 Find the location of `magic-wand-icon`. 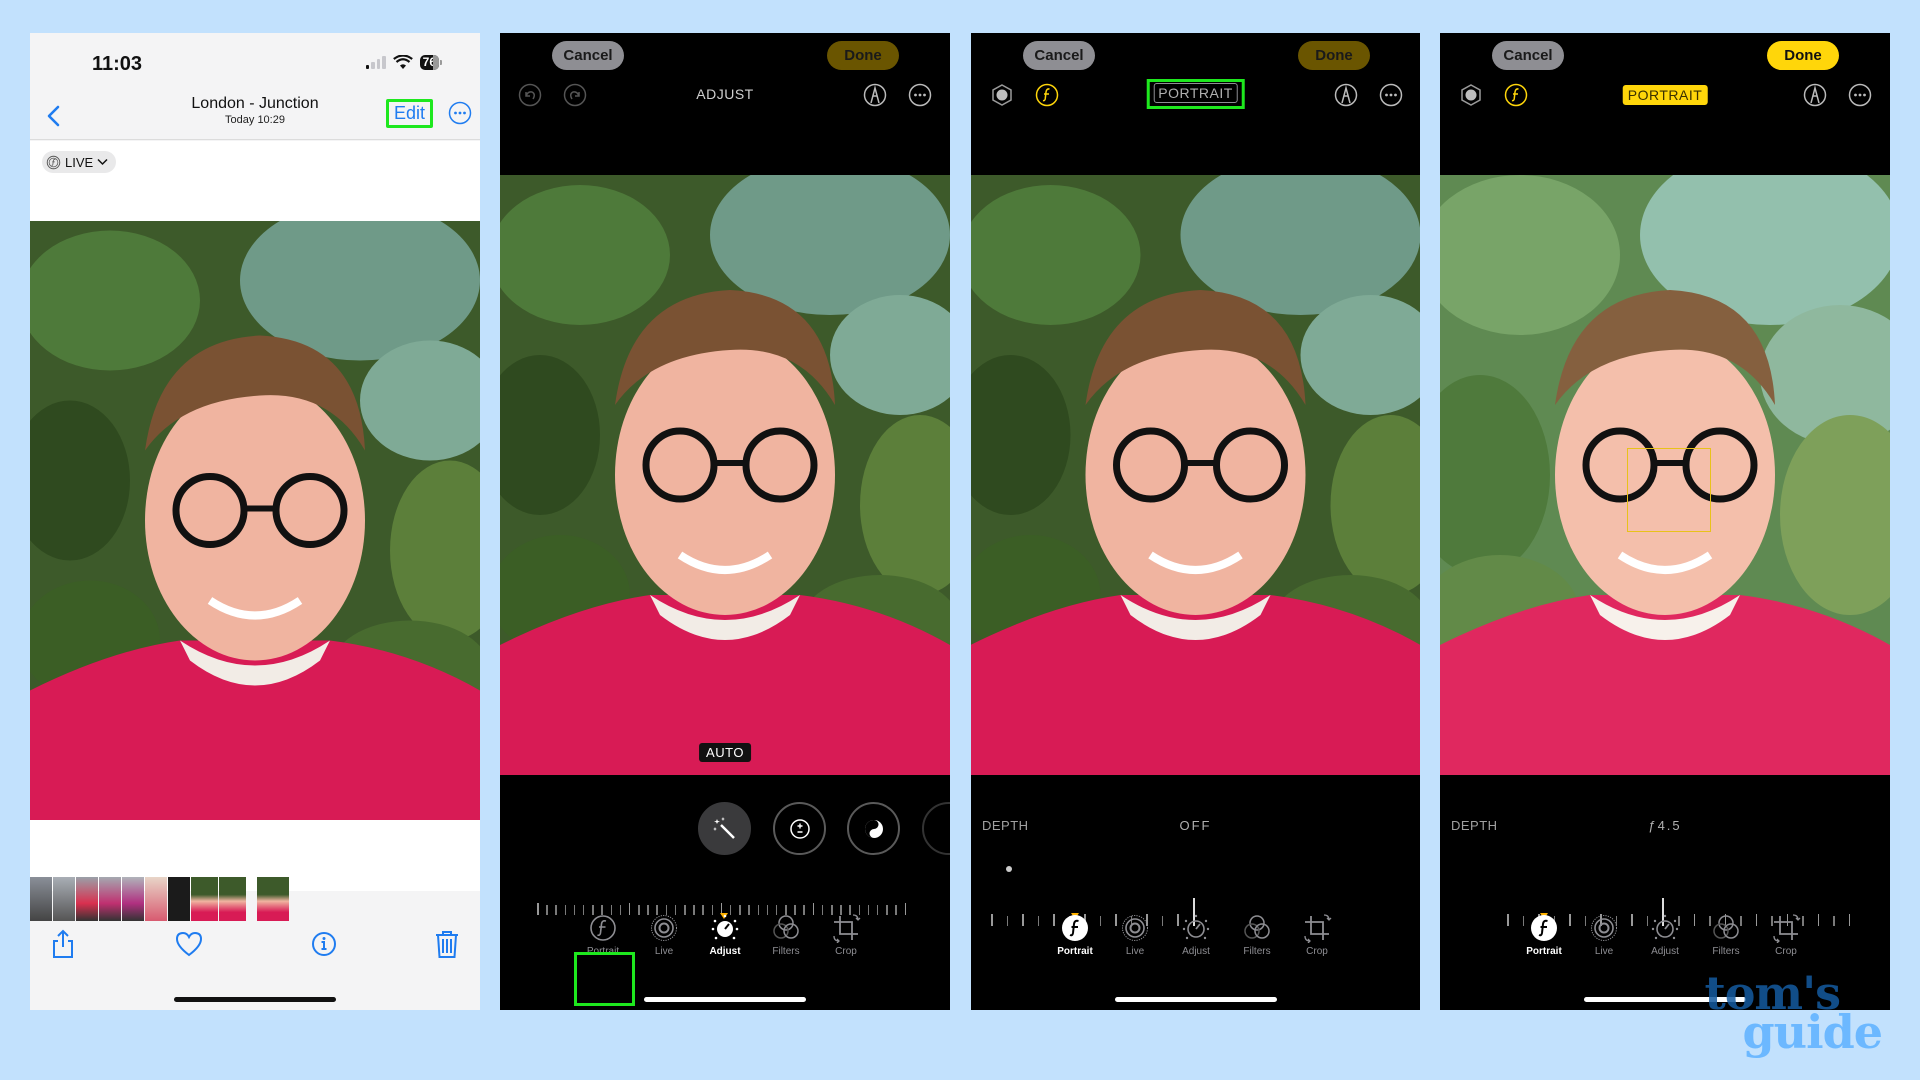

magic-wand-icon is located at coordinates (723, 827).